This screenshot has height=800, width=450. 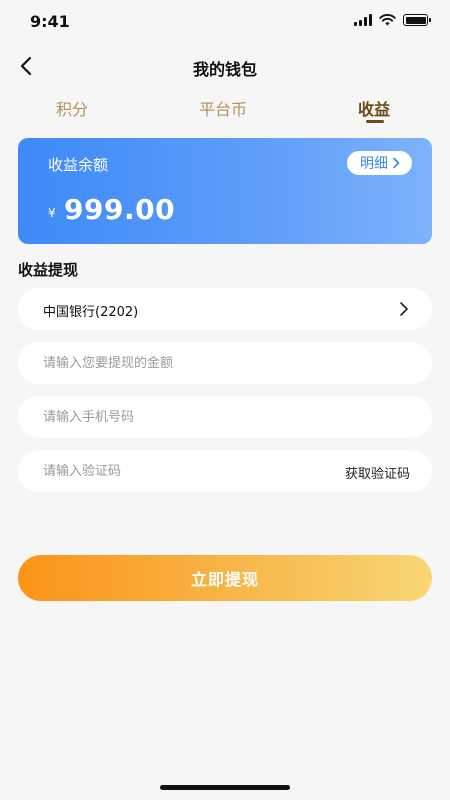 What do you see at coordinates (193, 417) in the screenshot?
I see `phone-input` at bounding box center [193, 417].